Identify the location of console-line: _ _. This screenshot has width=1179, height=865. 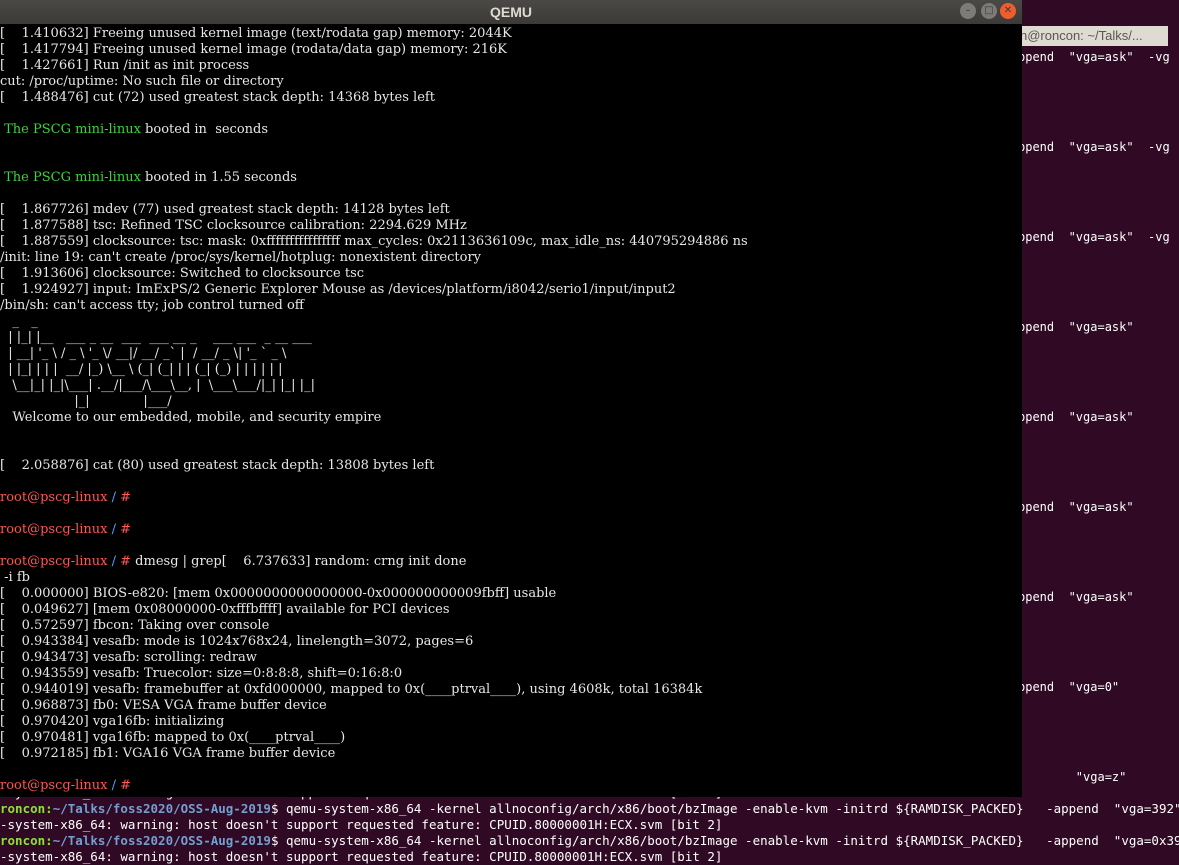
(19, 322).